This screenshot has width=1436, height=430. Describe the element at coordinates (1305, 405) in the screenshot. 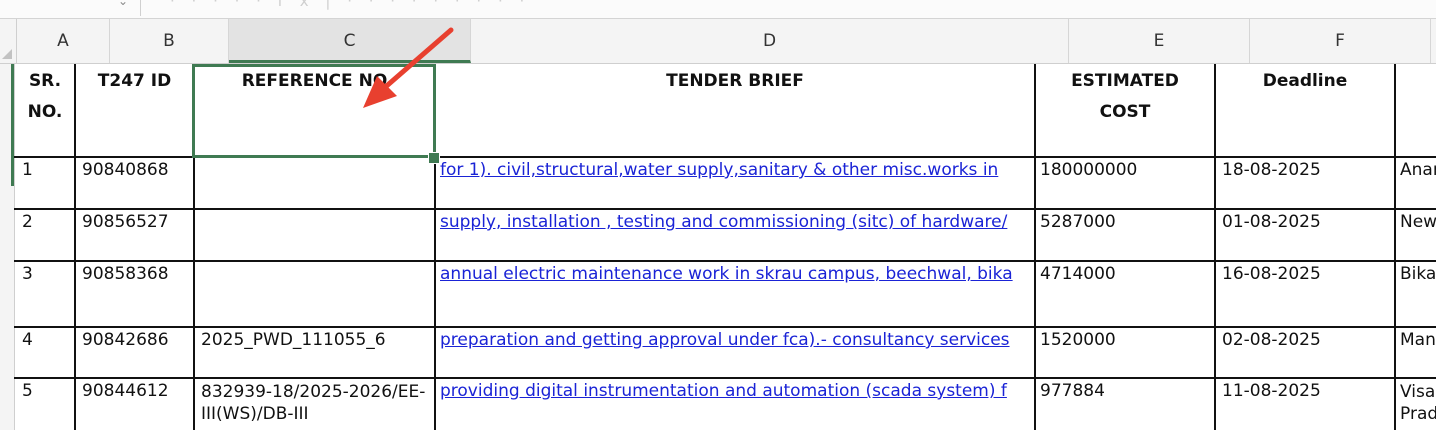

I see `cell-deadline: 11-08-2025` at that location.